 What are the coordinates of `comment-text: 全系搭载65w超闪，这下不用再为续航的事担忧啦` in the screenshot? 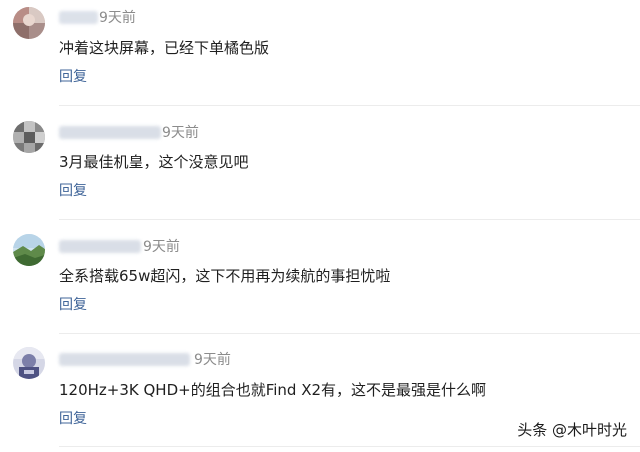 It's located at (225, 276).